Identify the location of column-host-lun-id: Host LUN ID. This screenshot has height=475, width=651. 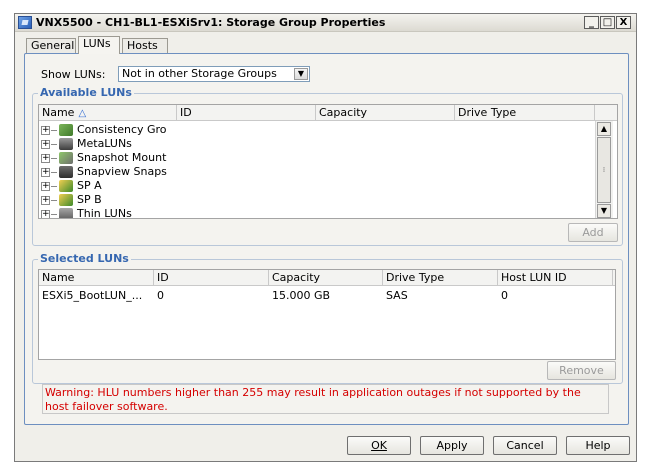
(555, 278).